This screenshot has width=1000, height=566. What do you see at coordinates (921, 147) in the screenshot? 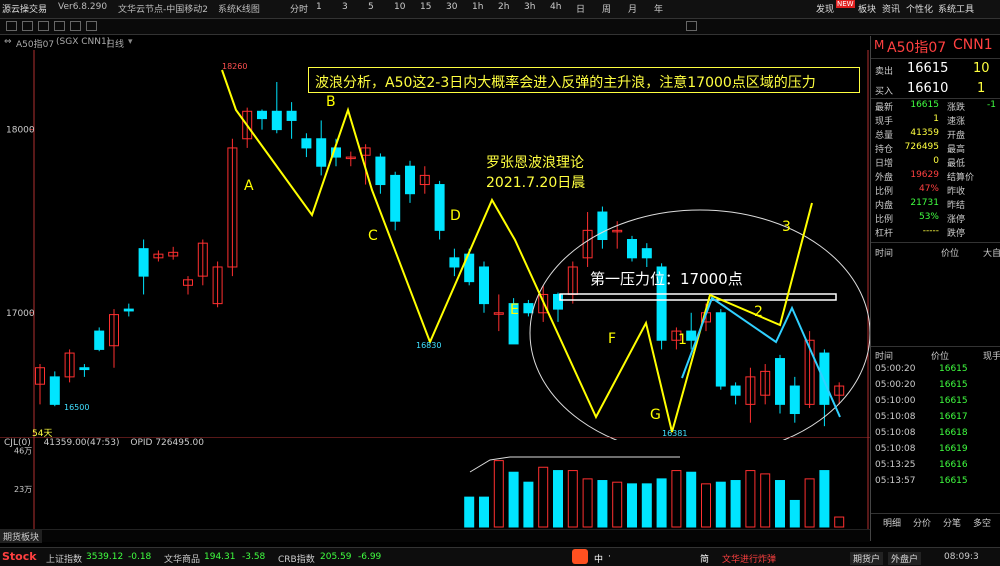
I see `stat-value: 726495` at bounding box center [921, 147].